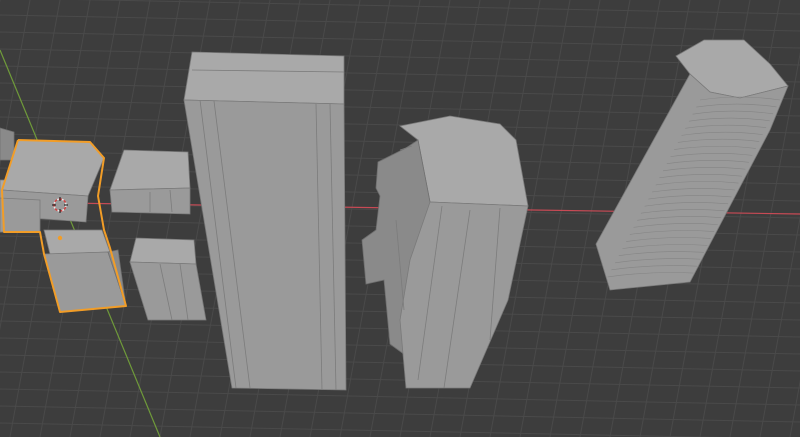 The width and height of the screenshot is (800, 437). Describe the element at coordinates (692, 165) in the screenshot. I see `building-curved-tower` at that location.